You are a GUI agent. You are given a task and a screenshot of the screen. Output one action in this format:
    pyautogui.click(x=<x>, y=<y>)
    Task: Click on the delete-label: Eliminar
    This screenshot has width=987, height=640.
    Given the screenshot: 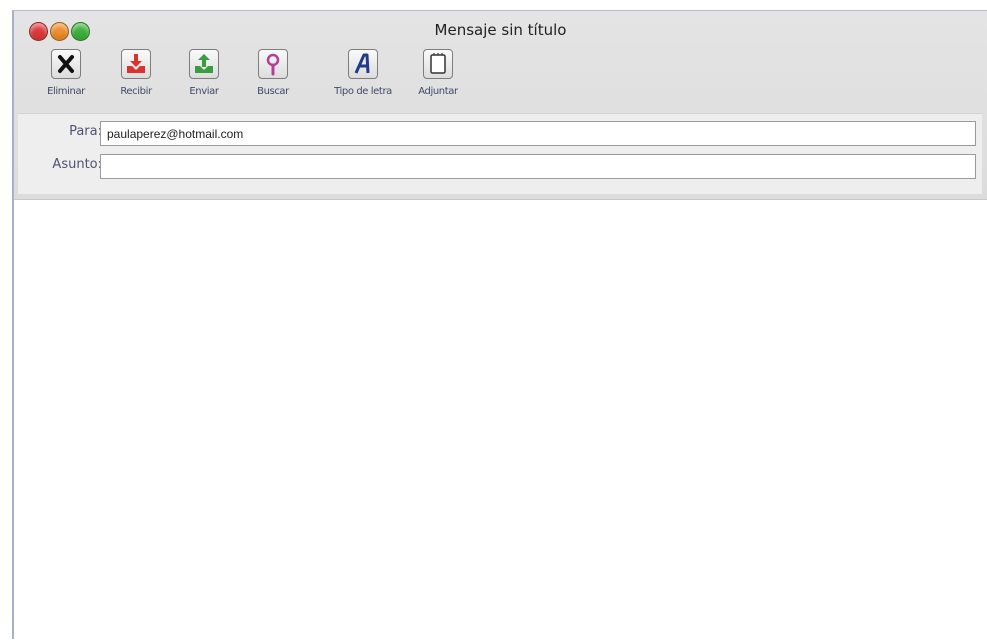 What is the action you would take?
    pyautogui.click(x=66, y=91)
    